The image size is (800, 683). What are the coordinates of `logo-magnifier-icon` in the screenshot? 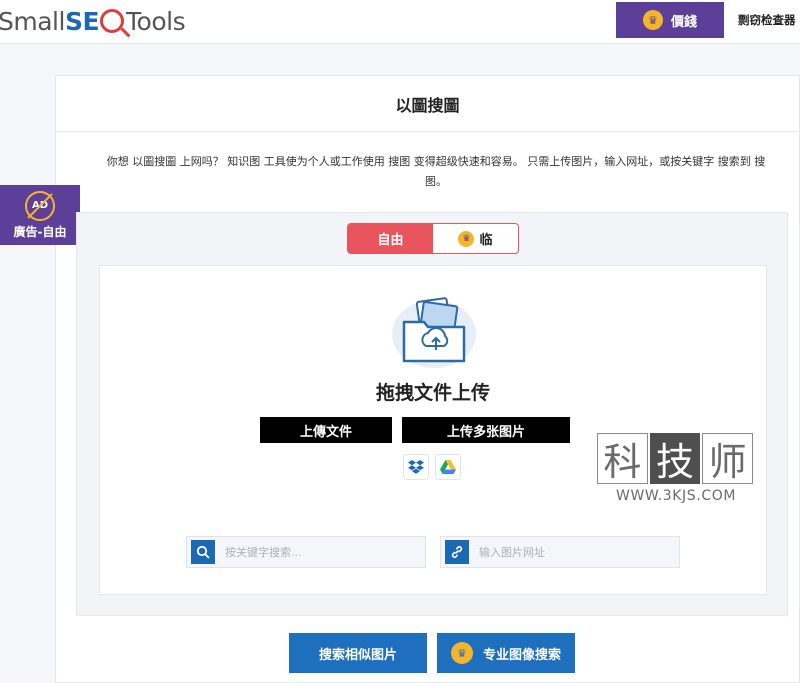 It's located at (112, 21).